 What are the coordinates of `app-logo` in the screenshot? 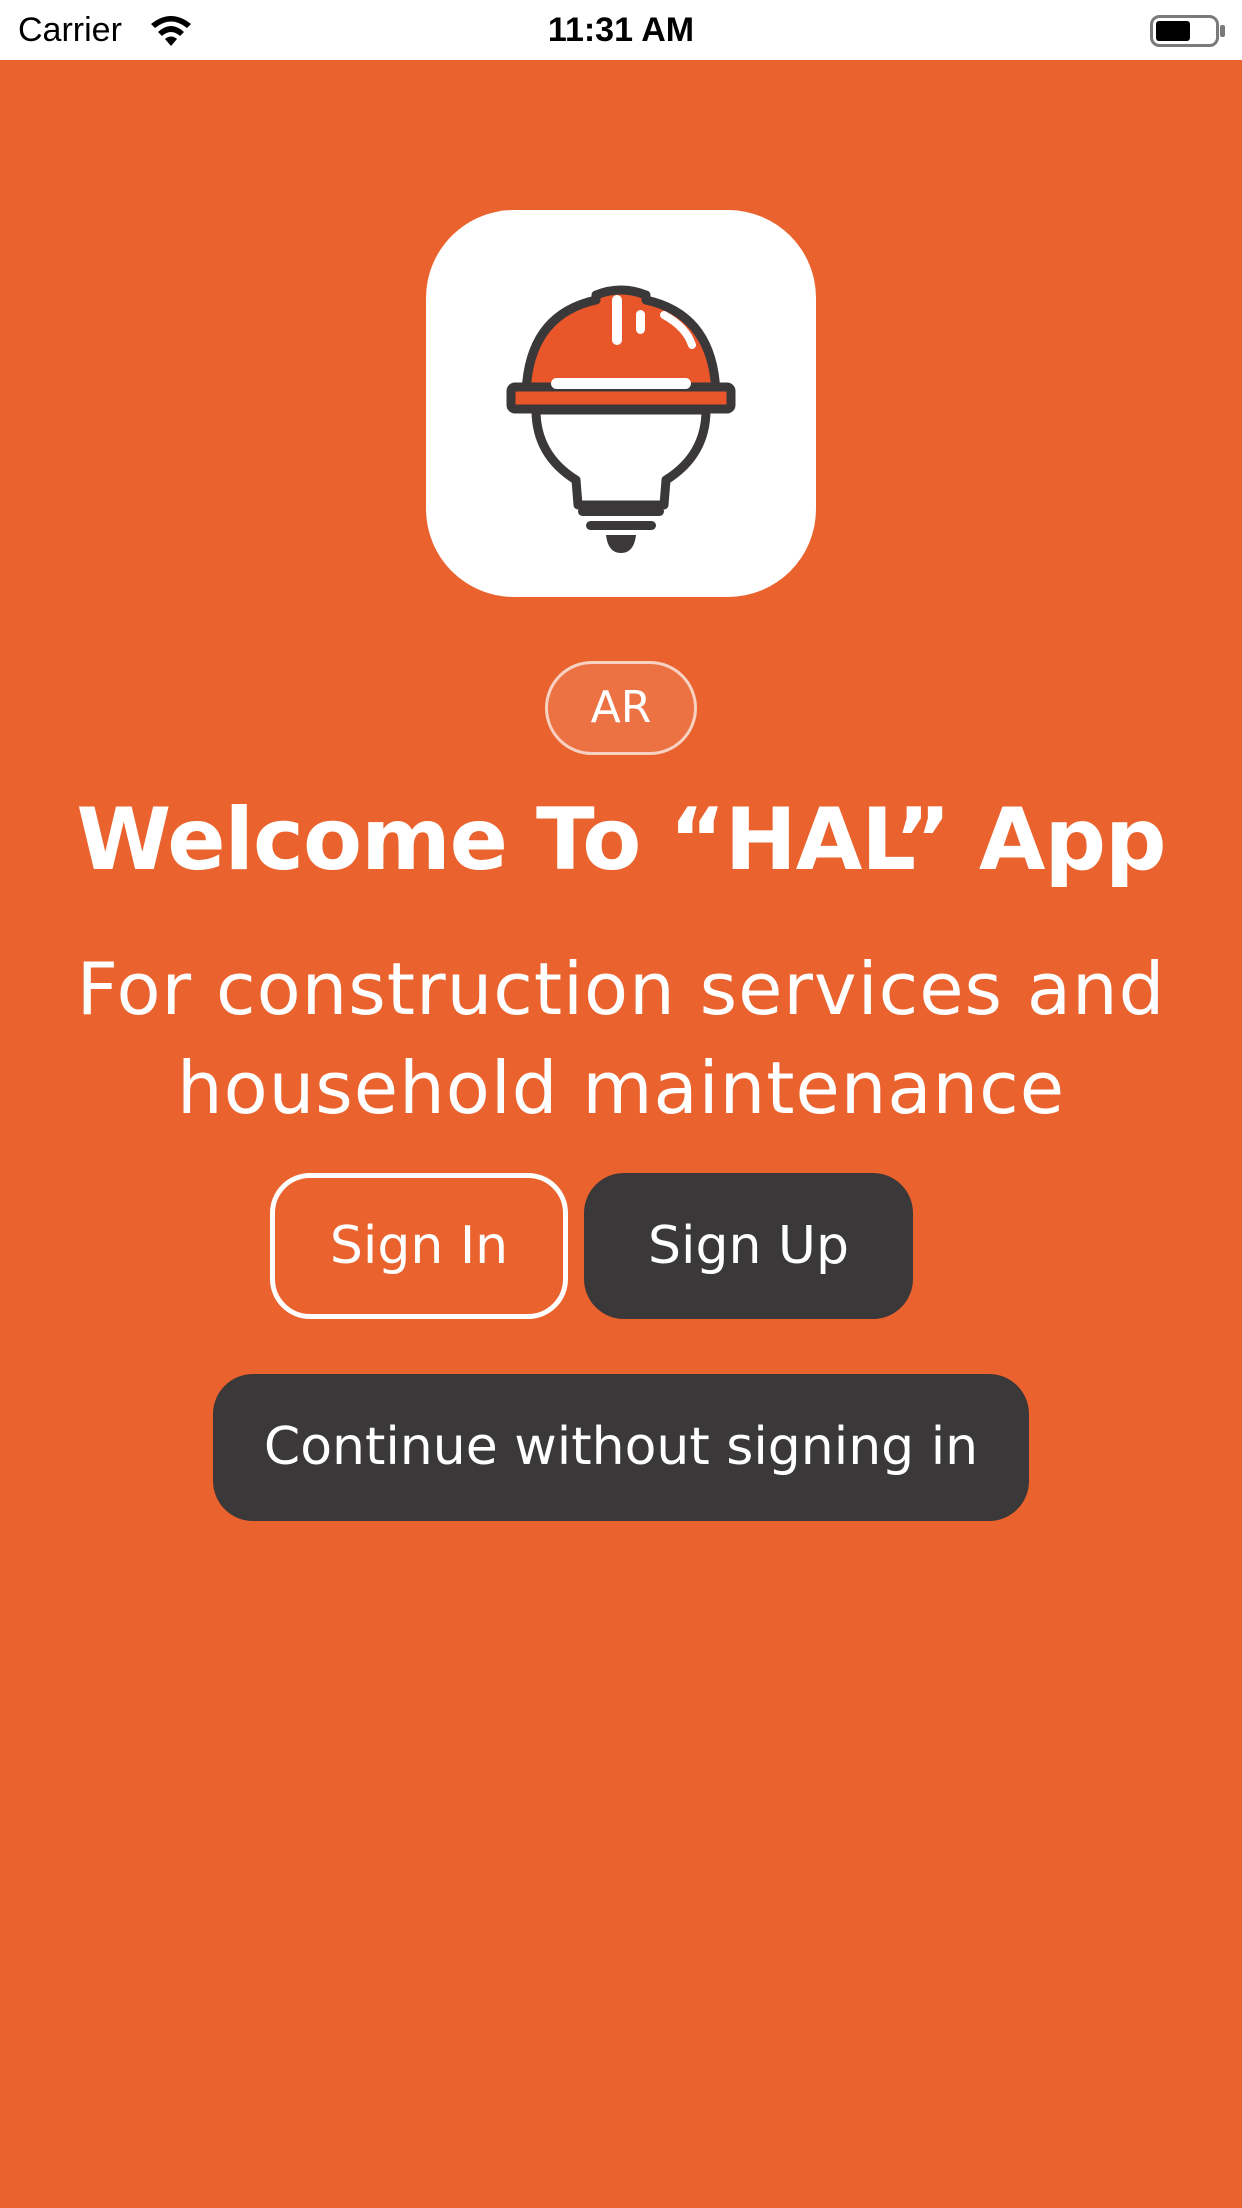 It's located at (621, 403).